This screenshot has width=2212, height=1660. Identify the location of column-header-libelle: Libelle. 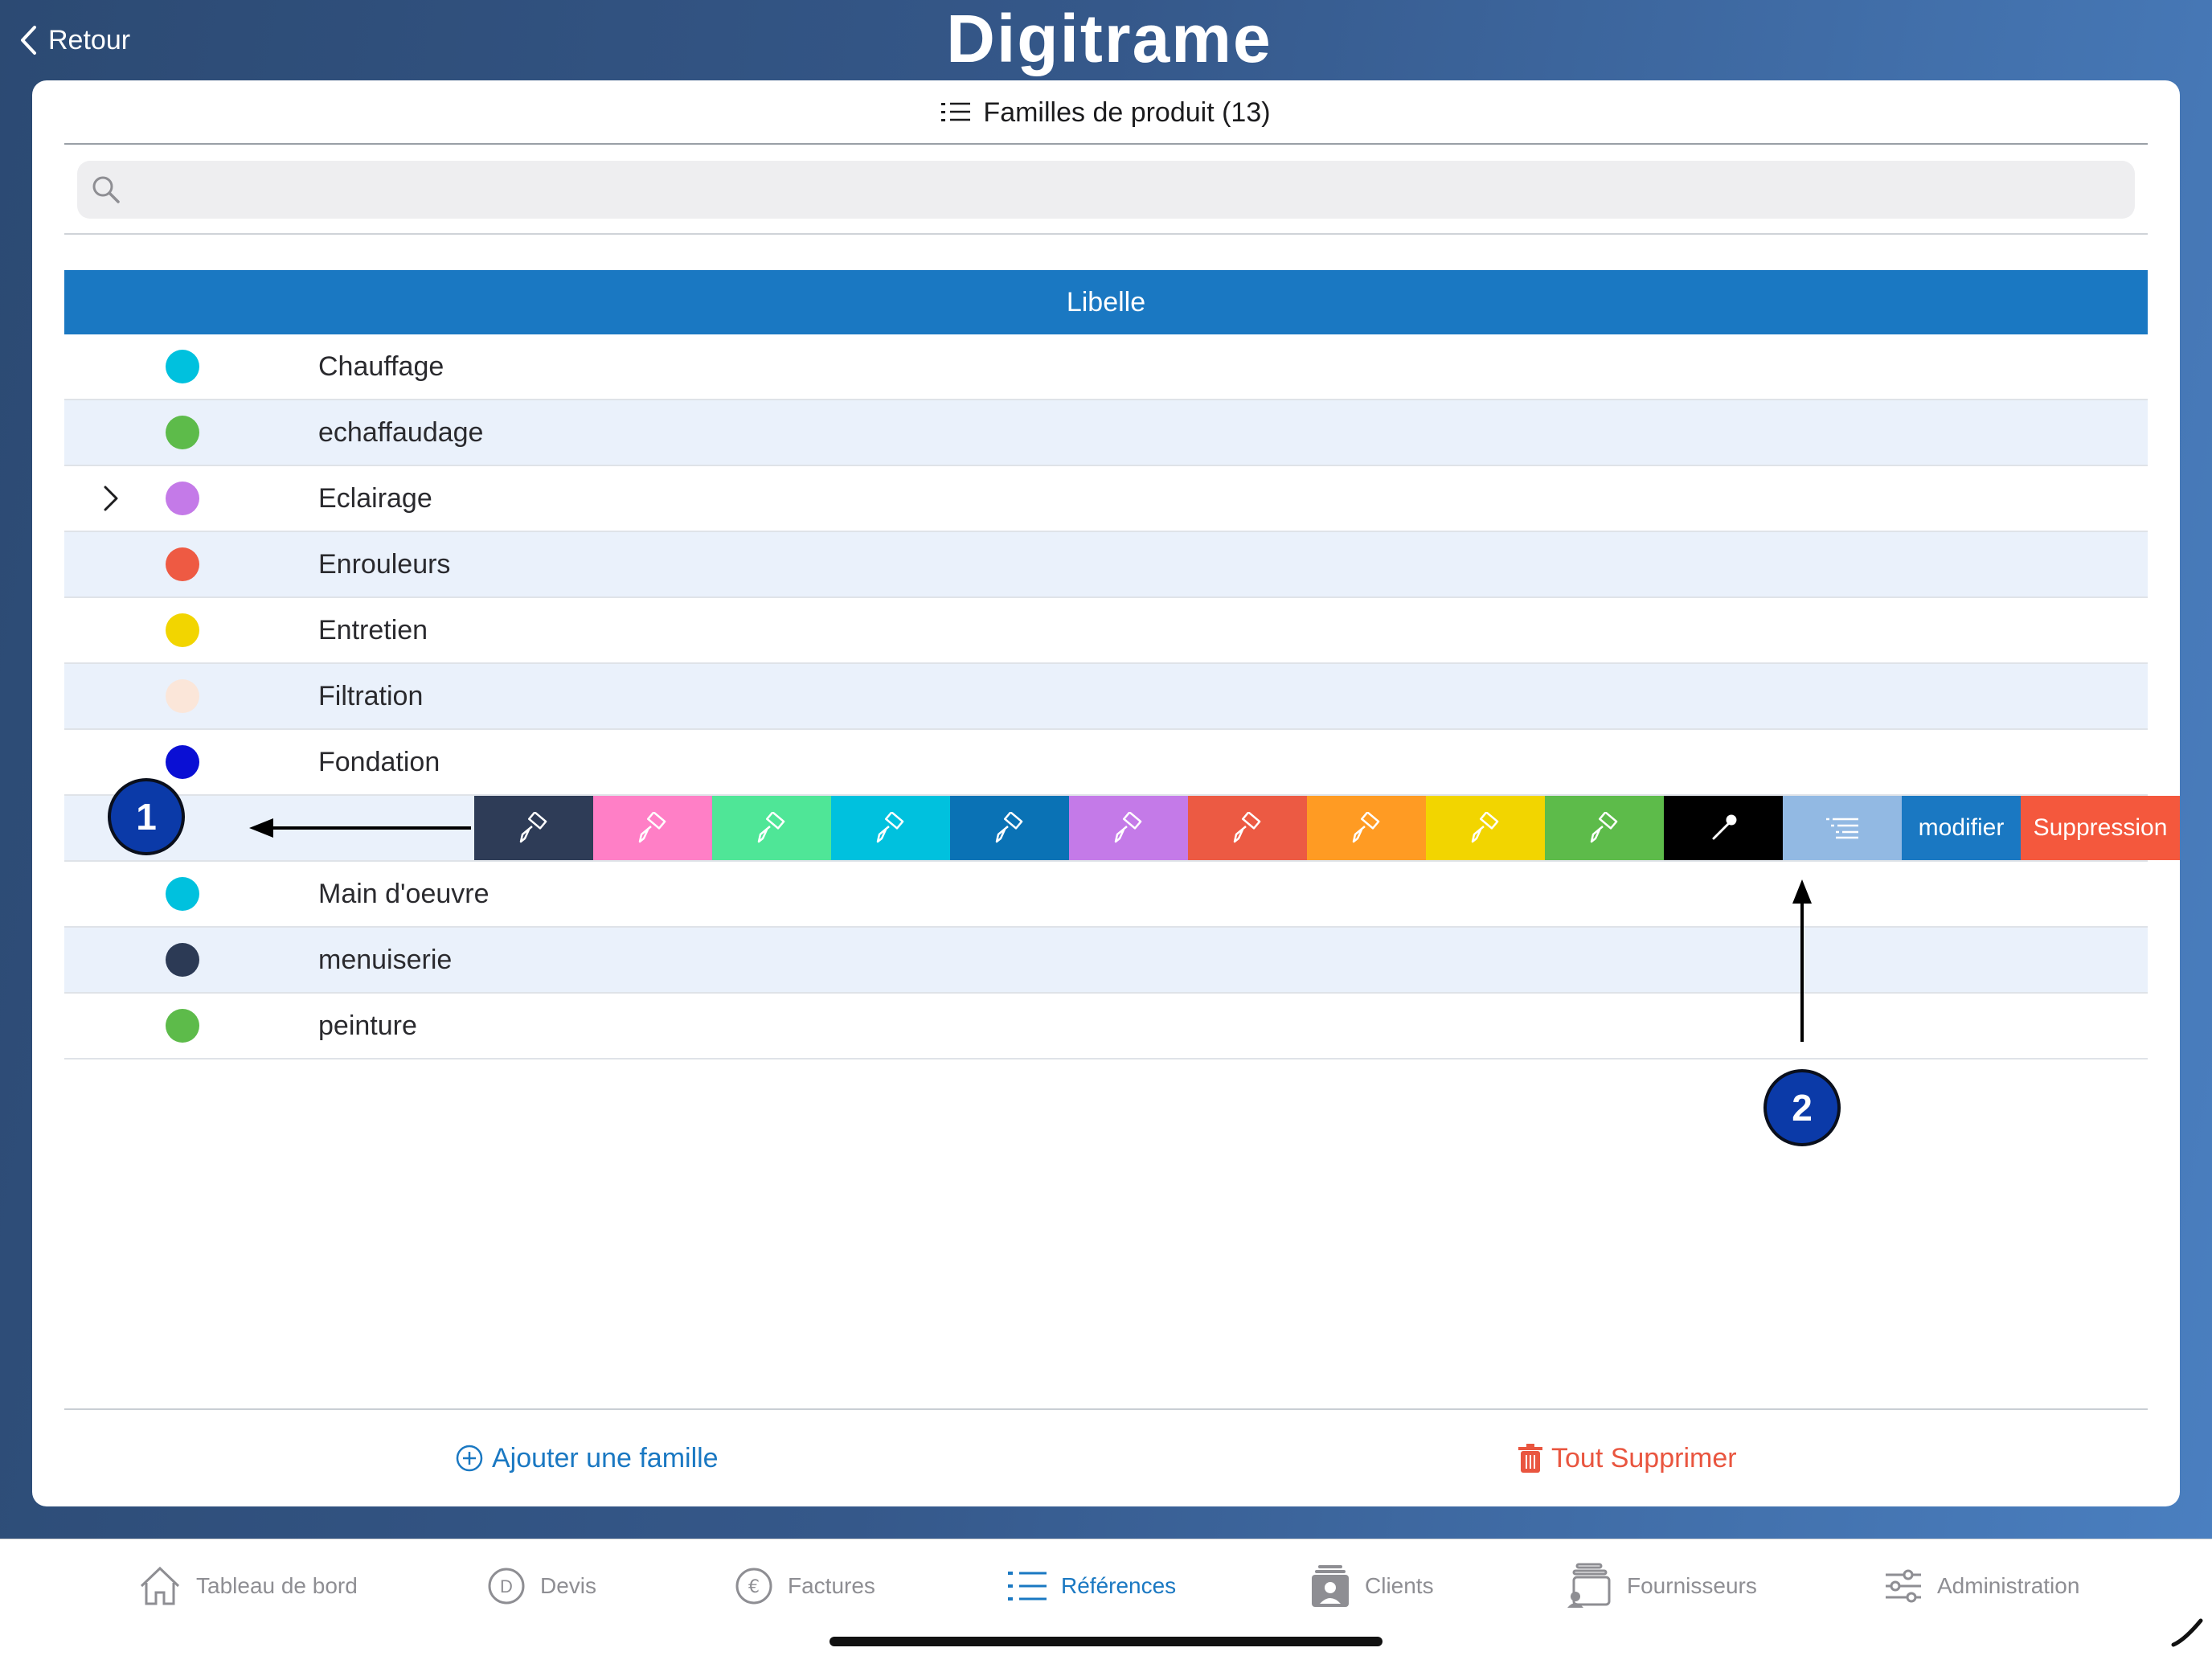
(1106, 302).